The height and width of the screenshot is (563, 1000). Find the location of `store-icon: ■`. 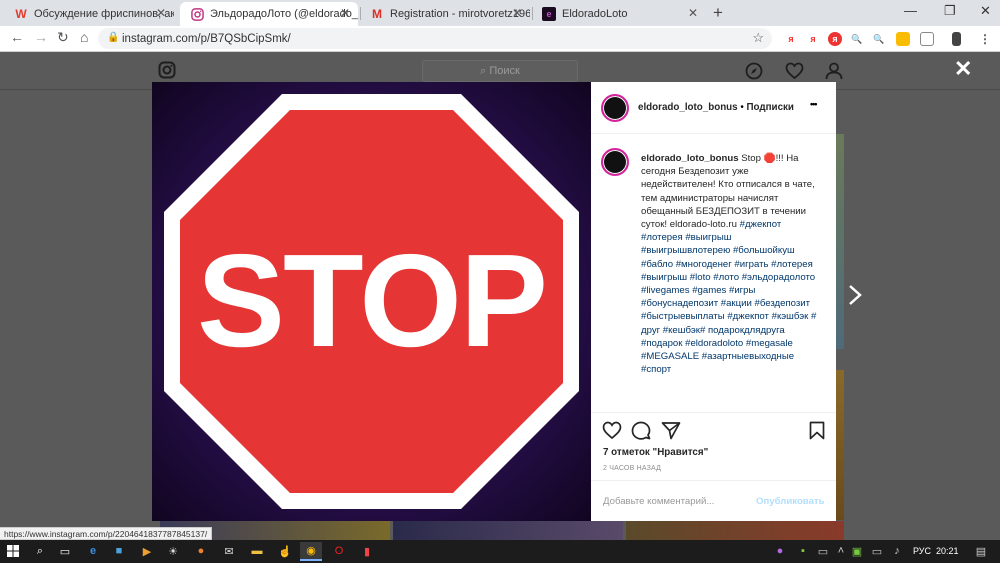

store-icon: ■ is located at coordinates (119, 551).